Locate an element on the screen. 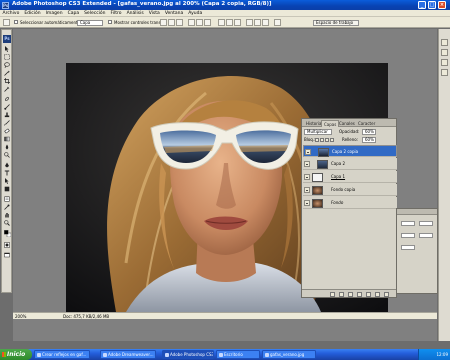 This screenshot has width=450, height=360. opacity-field: 60% is located at coordinates (369, 132).